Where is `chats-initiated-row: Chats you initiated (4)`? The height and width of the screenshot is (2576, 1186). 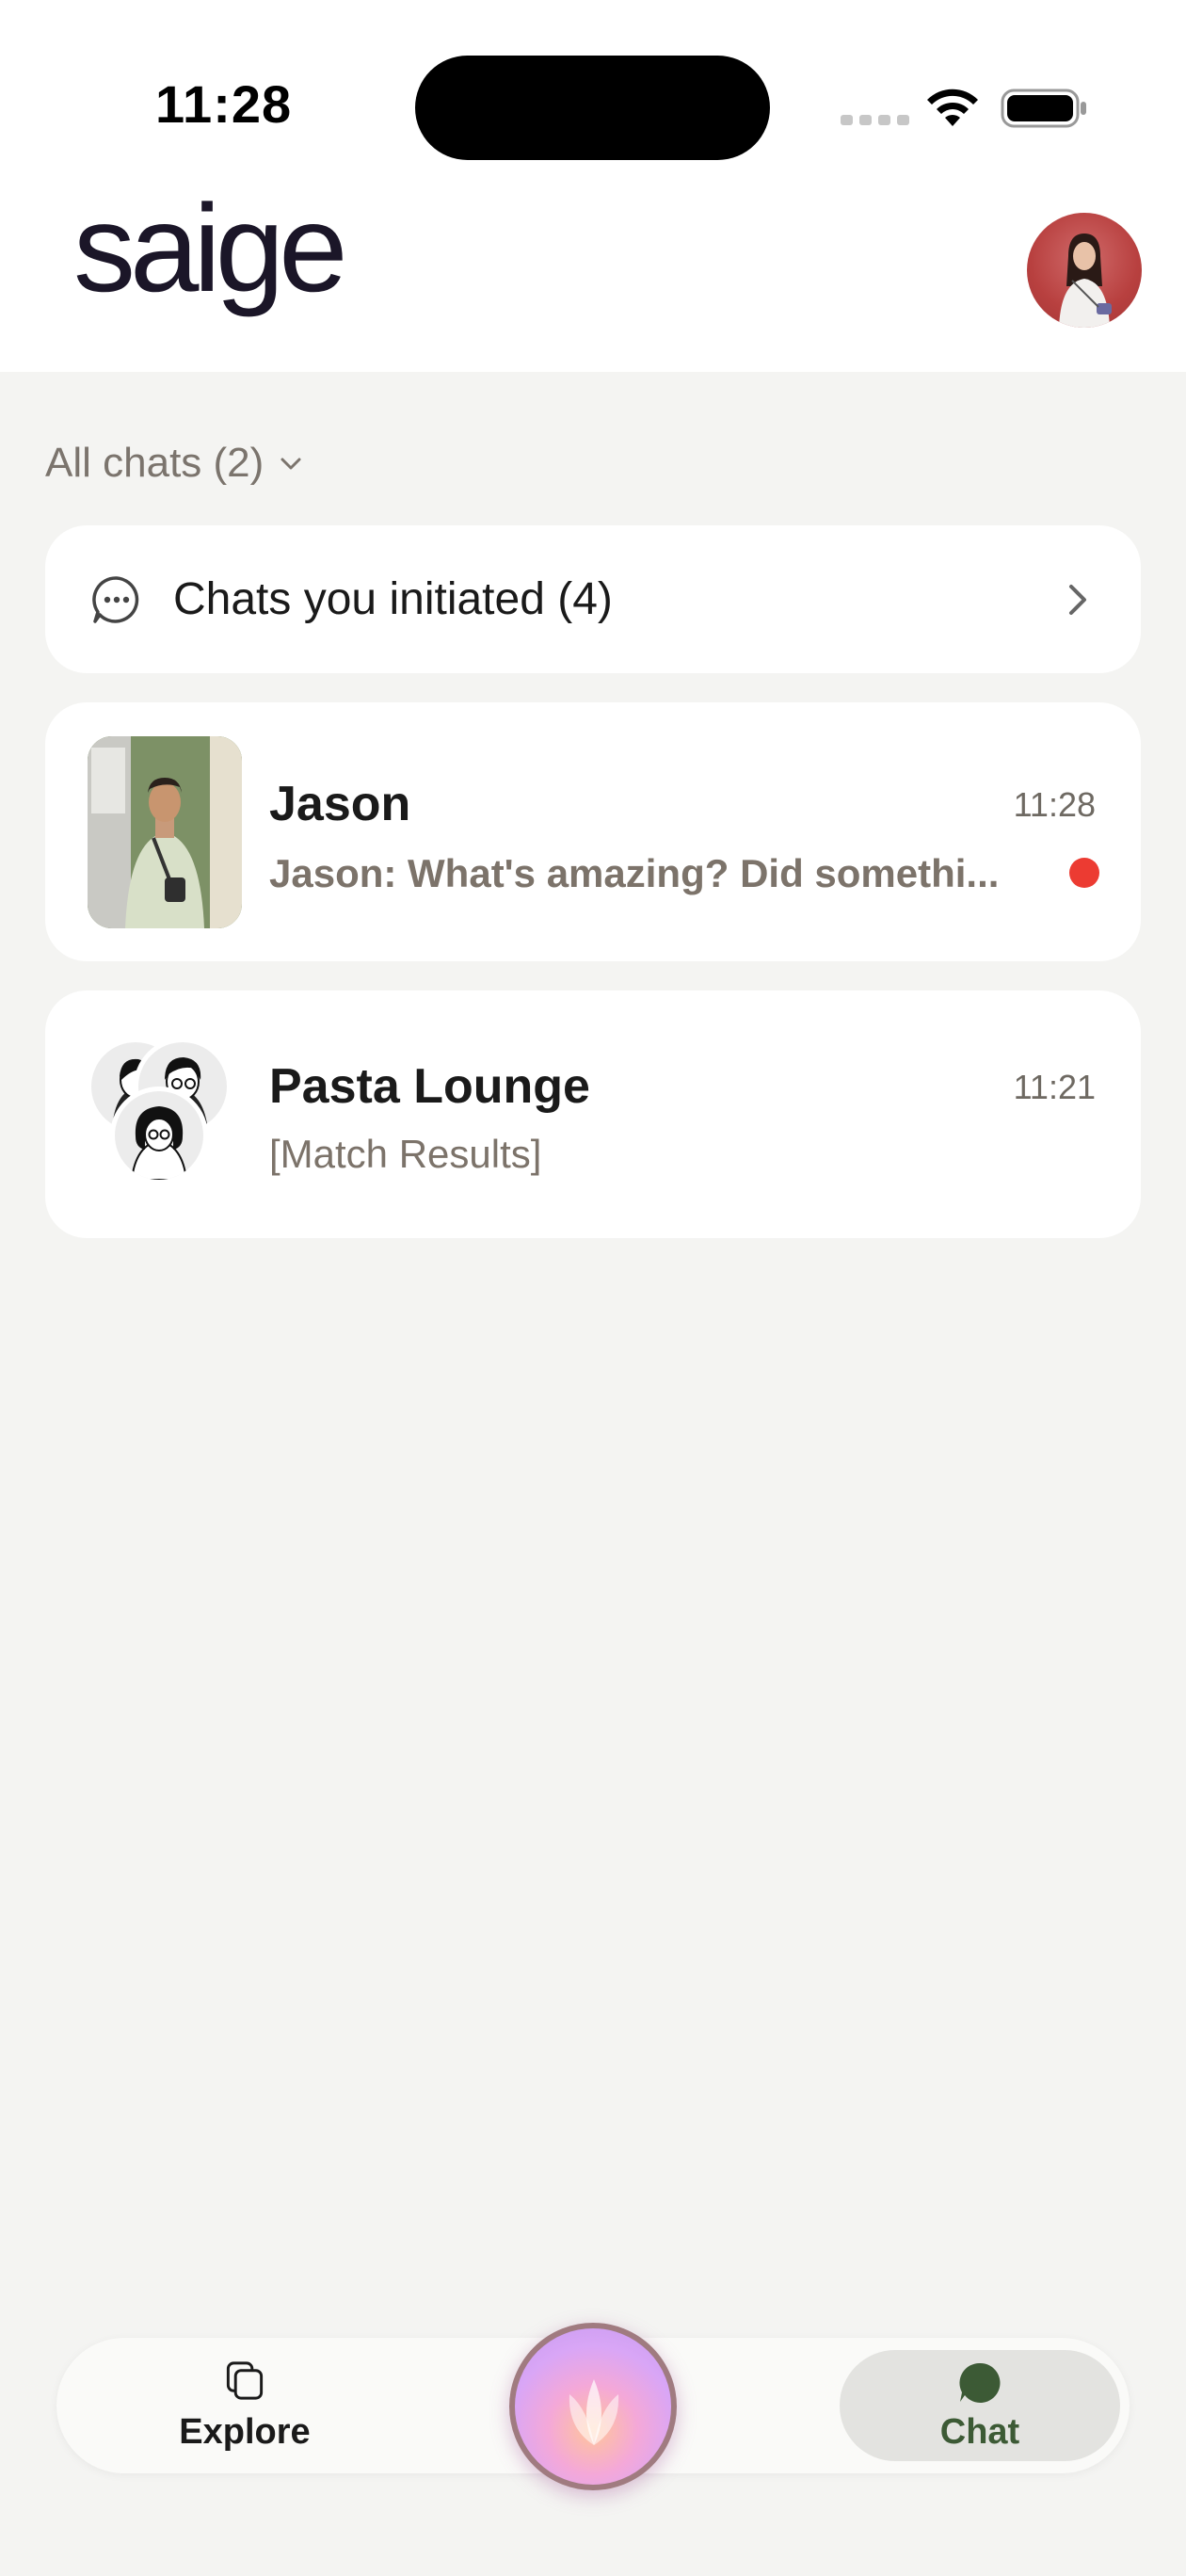
chats-initiated-row: Chats you initiated (4) is located at coordinates (593, 599).